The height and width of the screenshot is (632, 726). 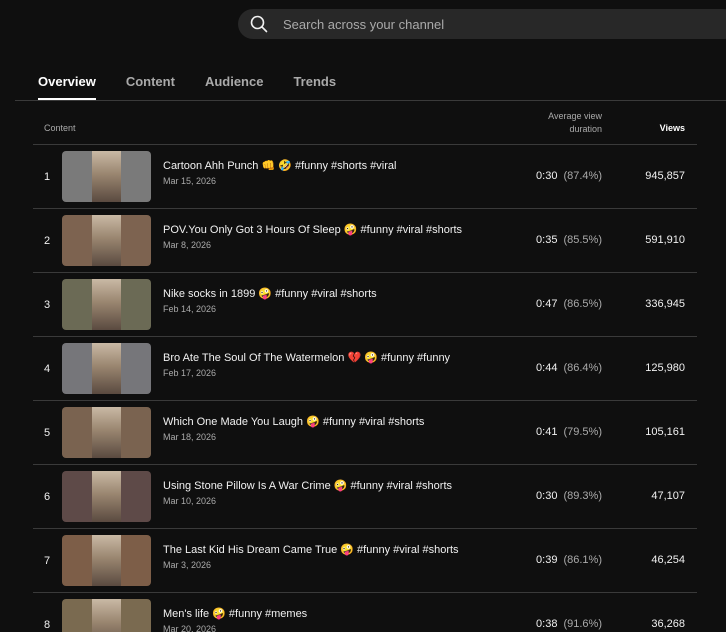 I want to click on average-view-duration: 0:30 (87.4%), so click(x=569, y=176).